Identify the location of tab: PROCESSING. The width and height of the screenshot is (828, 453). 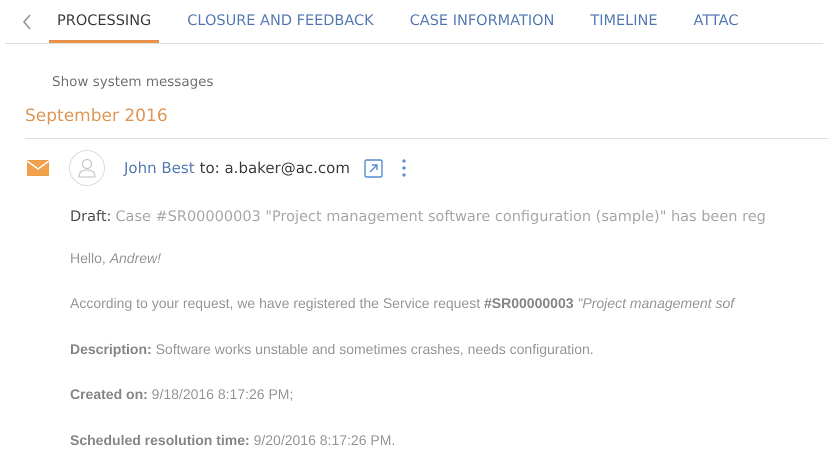
(104, 21).